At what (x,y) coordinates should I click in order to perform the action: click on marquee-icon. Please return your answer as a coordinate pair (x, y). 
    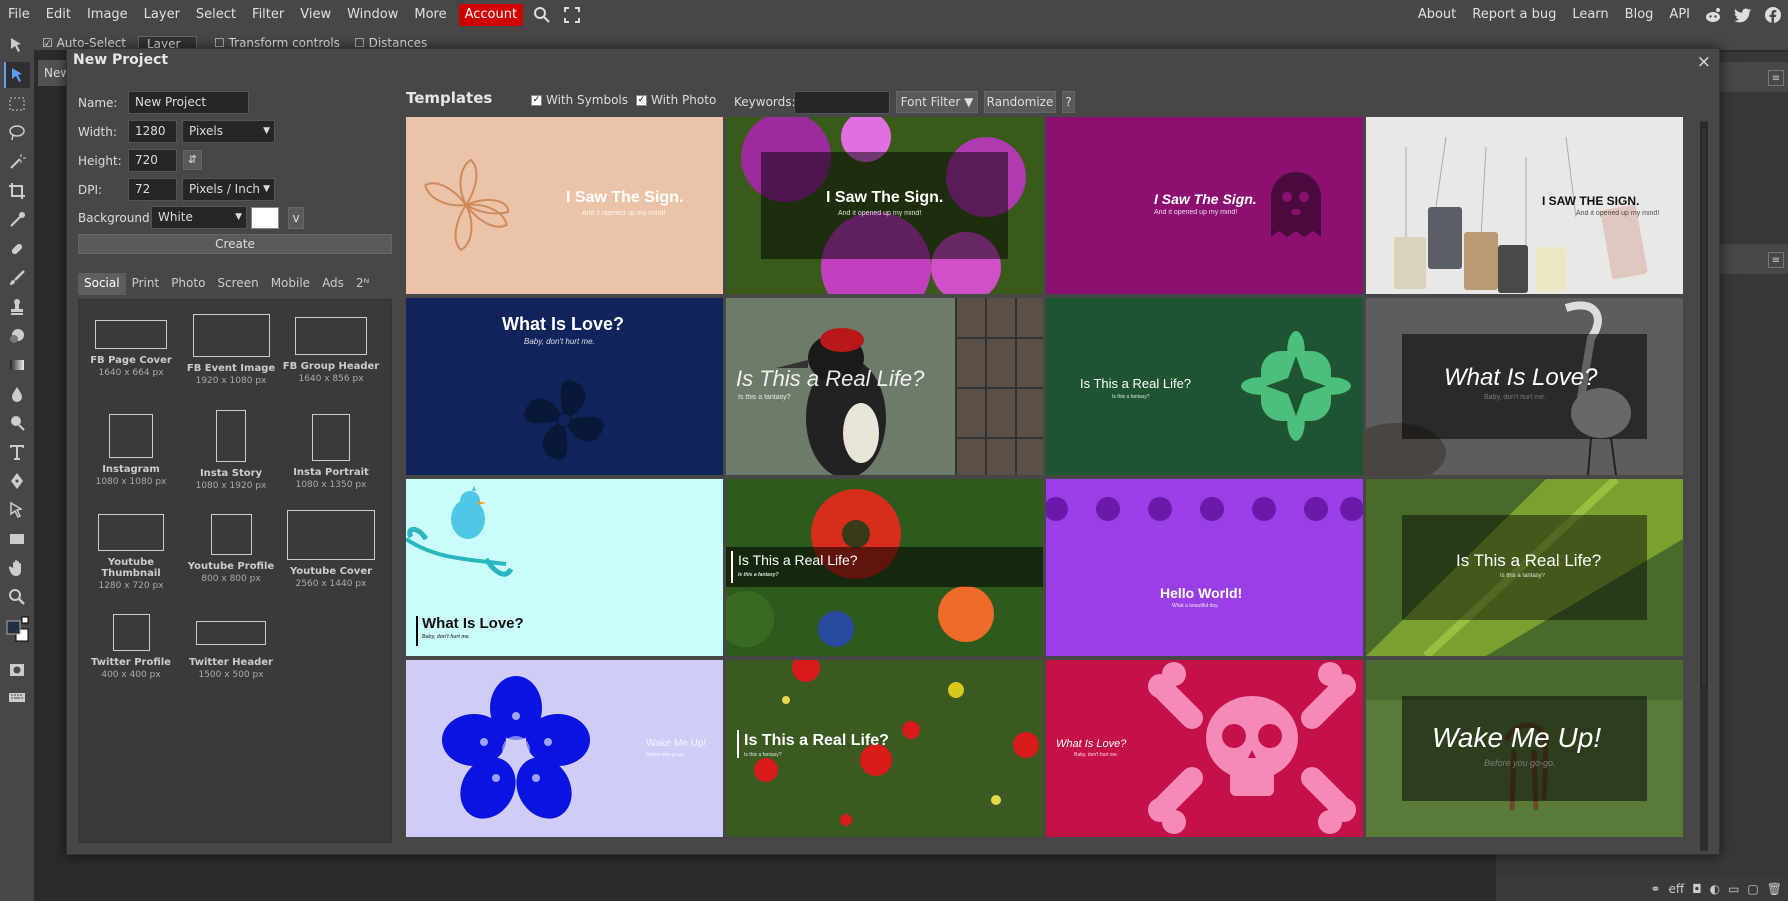
    Looking at the image, I should click on (17, 104).